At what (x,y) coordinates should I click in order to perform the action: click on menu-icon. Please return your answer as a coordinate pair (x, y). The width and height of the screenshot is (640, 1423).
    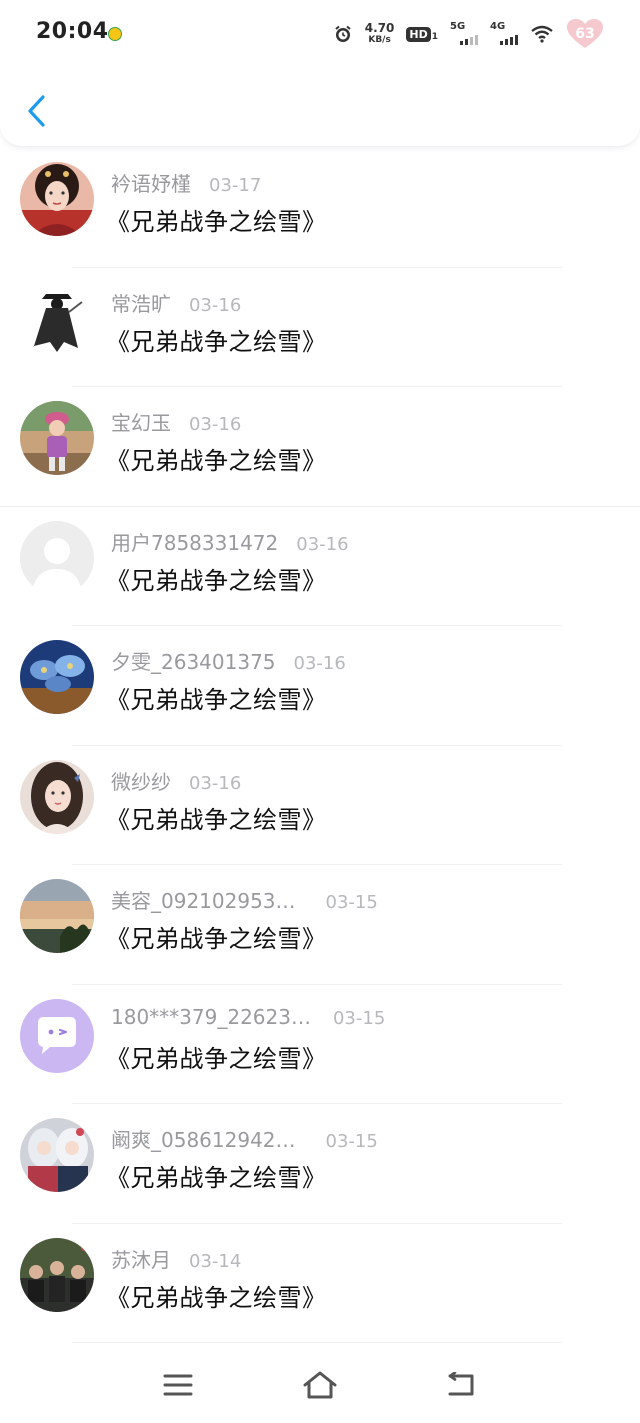
    Looking at the image, I should click on (178, 1385).